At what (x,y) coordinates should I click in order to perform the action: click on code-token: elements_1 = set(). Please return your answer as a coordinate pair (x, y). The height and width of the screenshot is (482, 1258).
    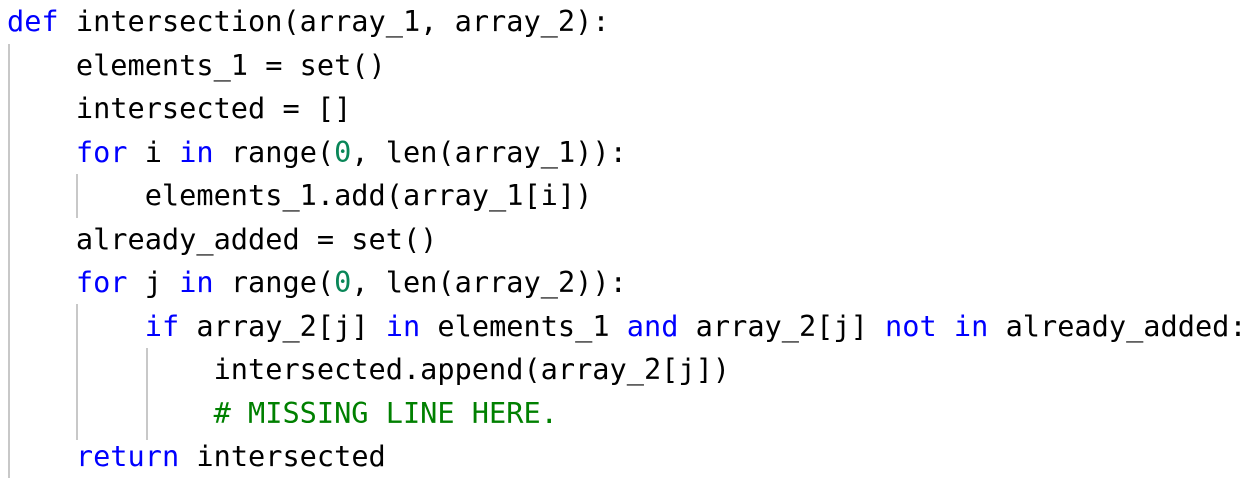
    Looking at the image, I should click on (196, 65).